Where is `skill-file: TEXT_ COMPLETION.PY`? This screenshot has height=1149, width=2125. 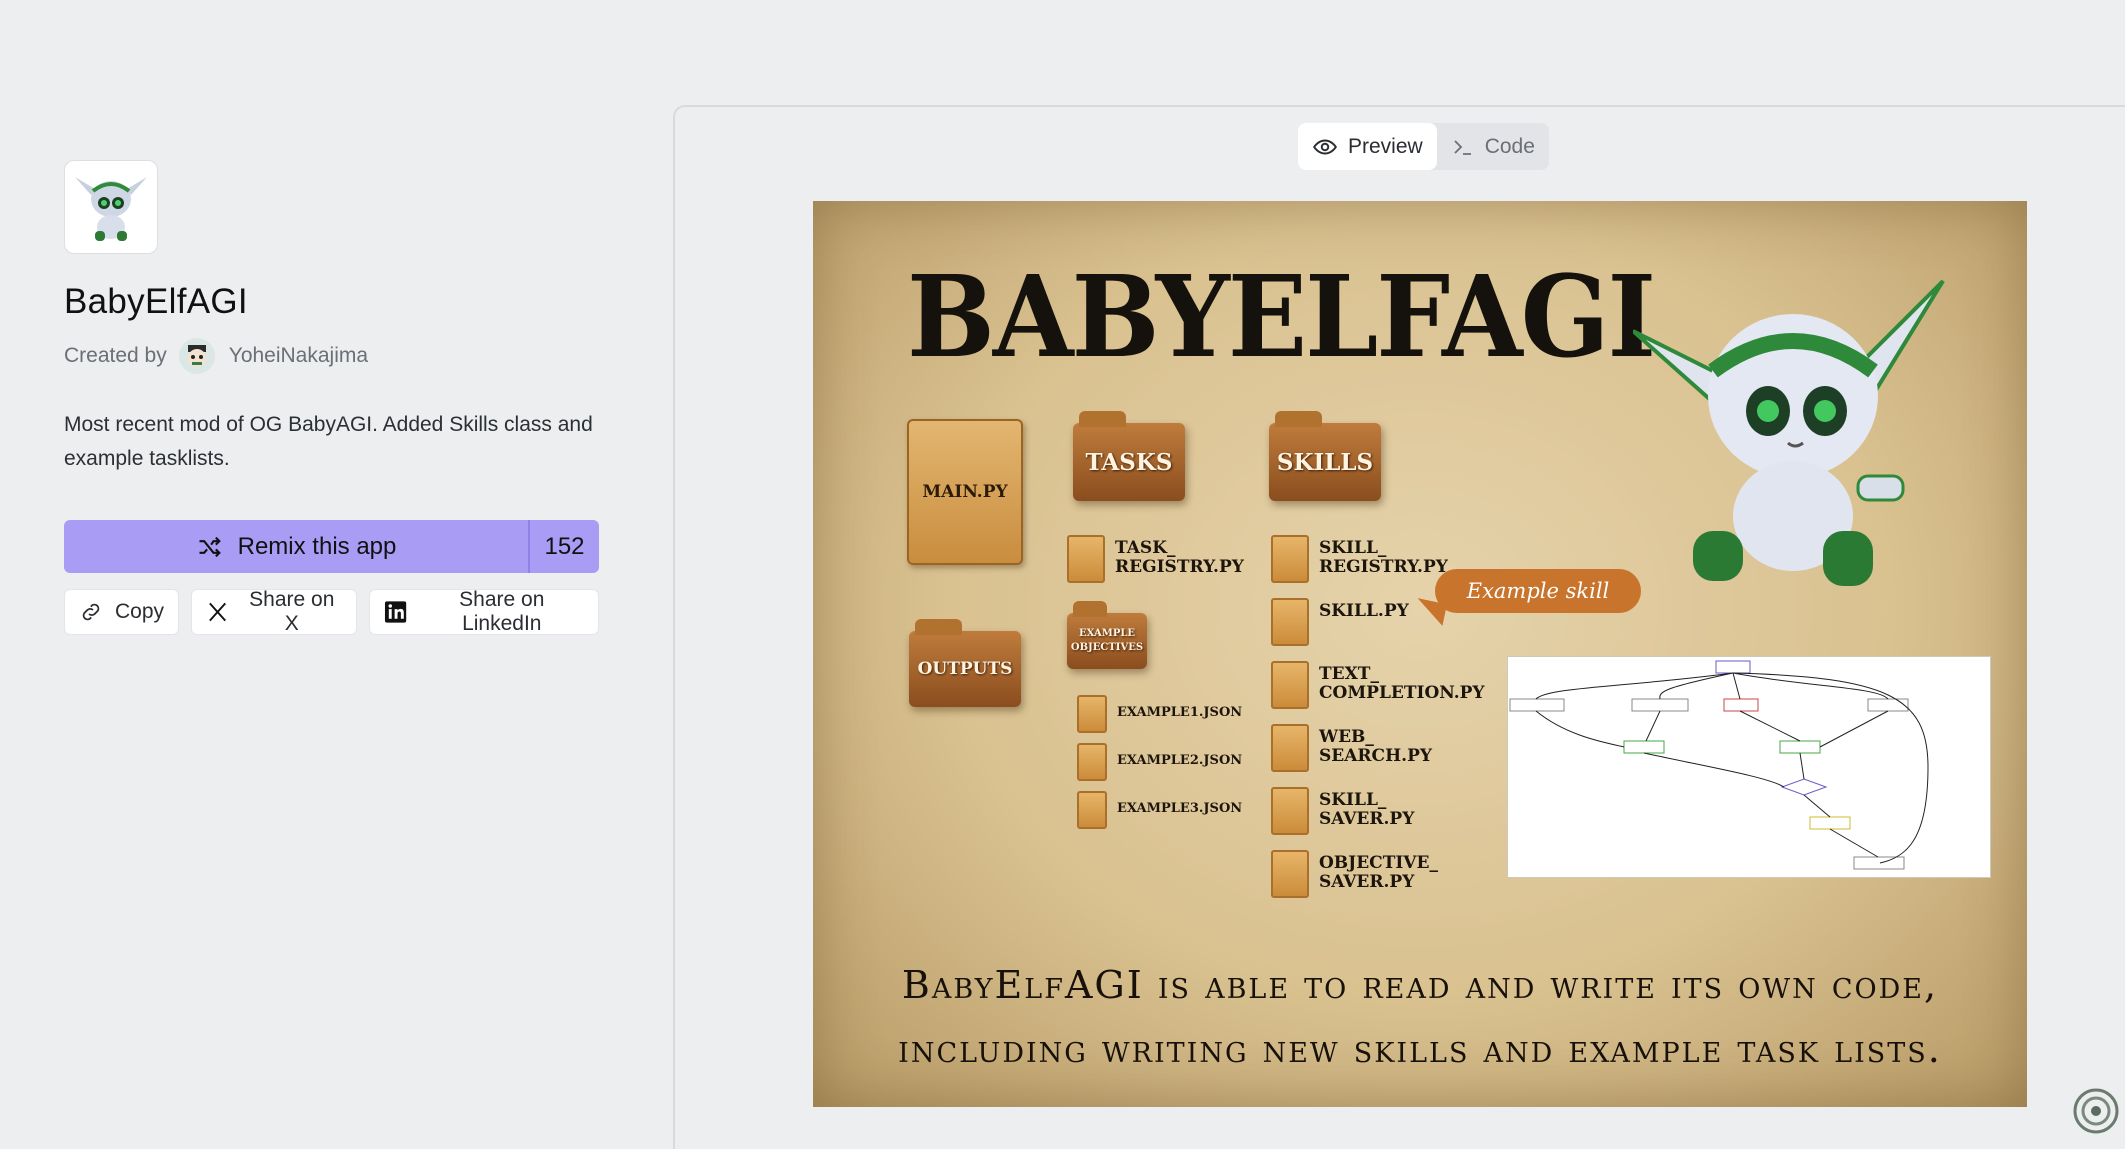
skill-file: TEXT_ COMPLETION.PY is located at coordinates (1378, 685).